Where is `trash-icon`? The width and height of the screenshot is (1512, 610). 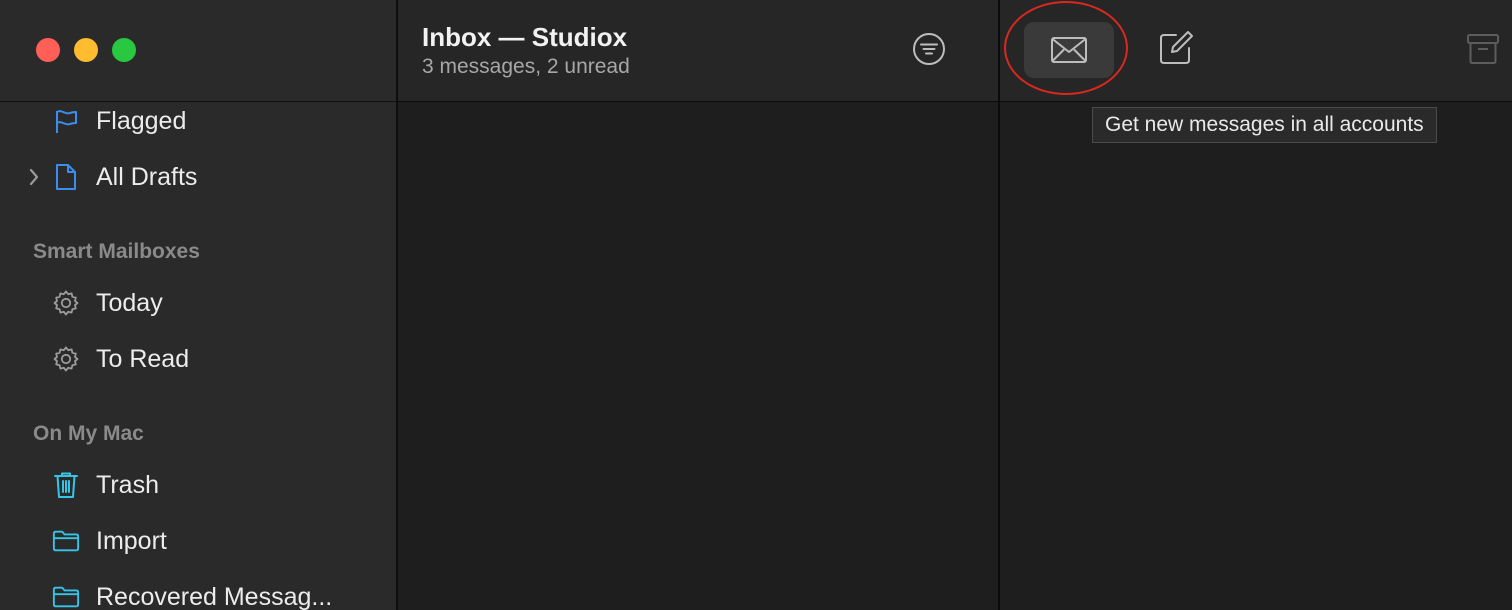
trash-icon is located at coordinates (66, 485).